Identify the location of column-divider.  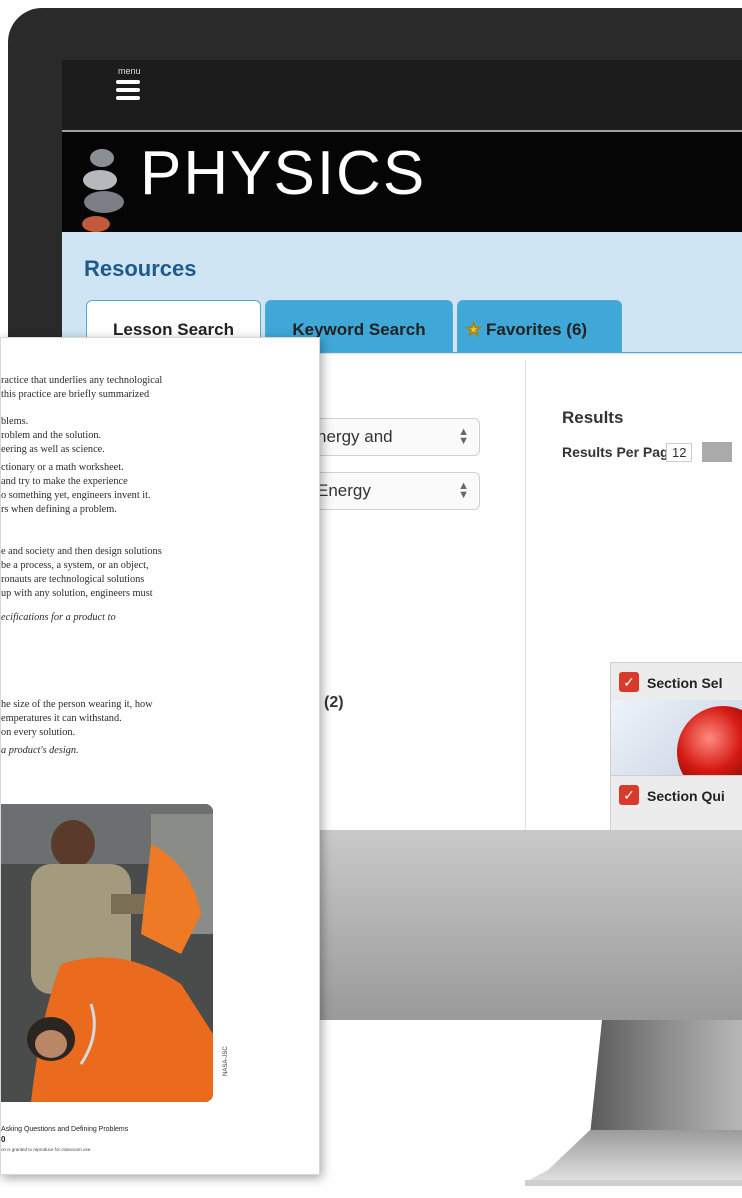
(525, 595).